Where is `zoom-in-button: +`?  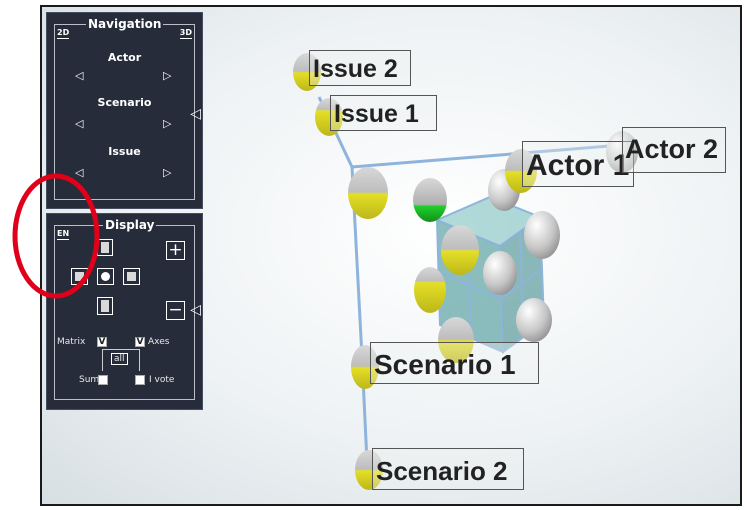
zoom-in-button: + is located at coordinates (175, 250).